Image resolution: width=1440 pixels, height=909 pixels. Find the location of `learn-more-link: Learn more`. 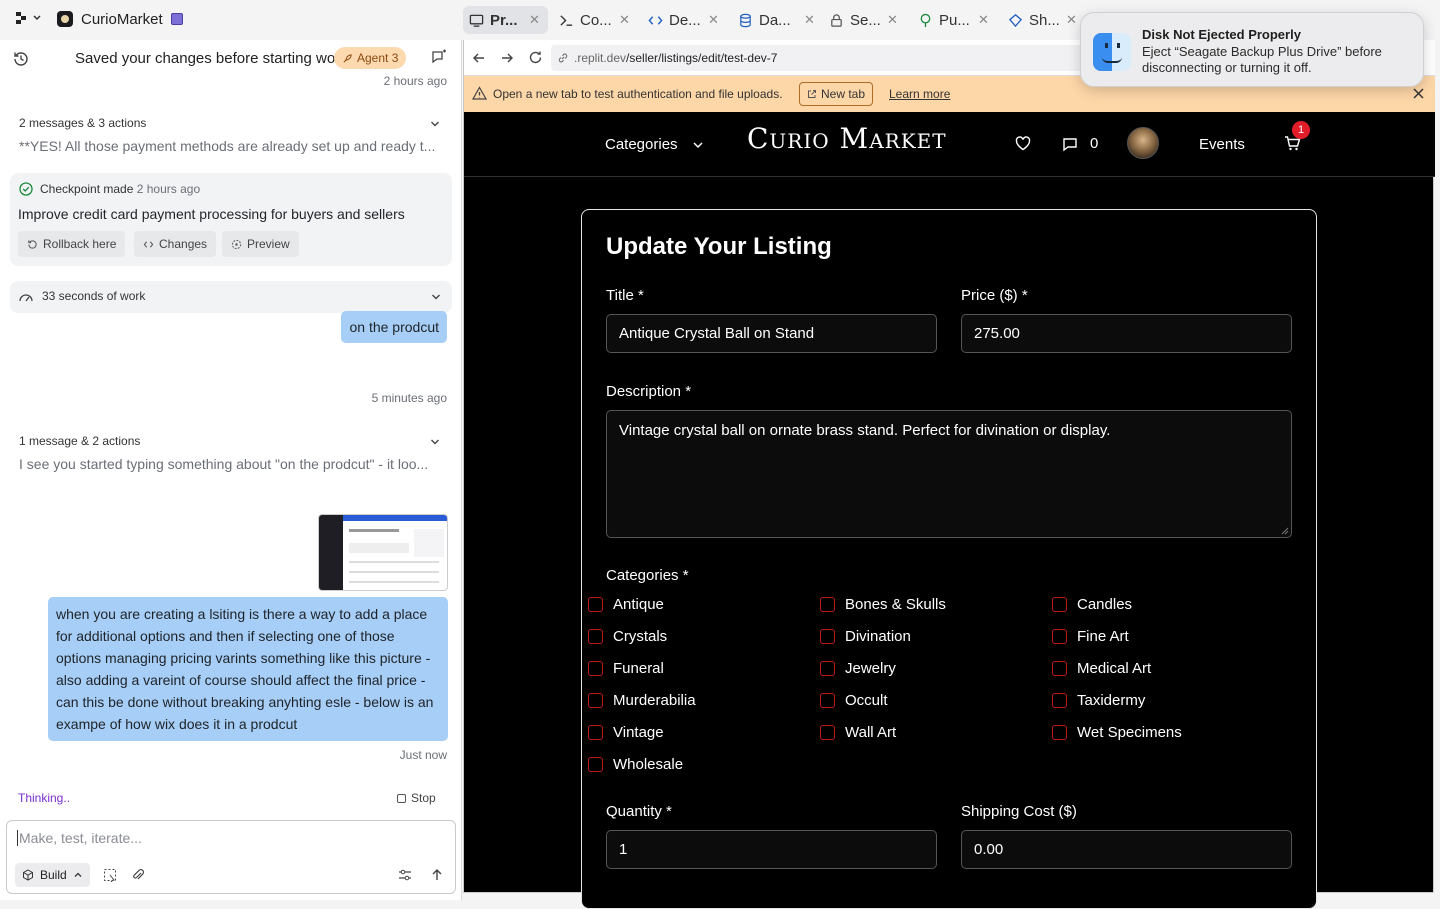

learn-more-link: Learn more is located at coordinates (919, 94).